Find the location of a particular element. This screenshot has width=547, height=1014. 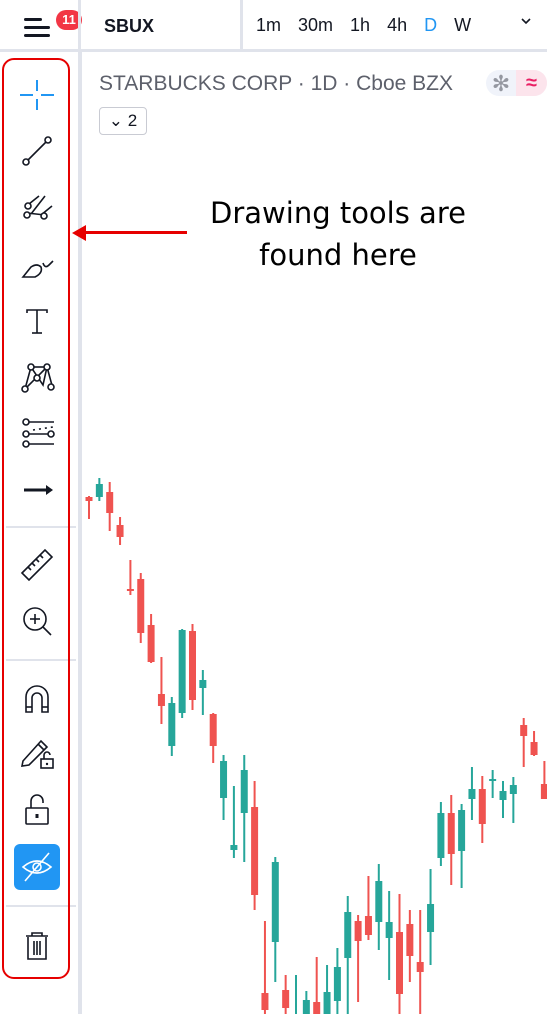

zoom-in-icon is located at coordinates (37, 621).